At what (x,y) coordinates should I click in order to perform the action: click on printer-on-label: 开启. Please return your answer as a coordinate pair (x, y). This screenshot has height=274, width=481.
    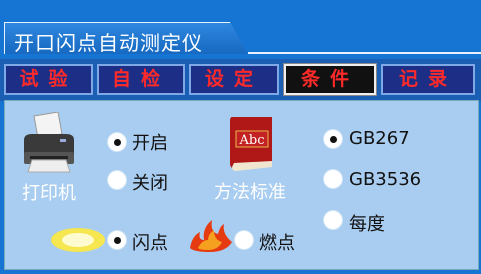
    Looking at the image, I should click on (150, 143).